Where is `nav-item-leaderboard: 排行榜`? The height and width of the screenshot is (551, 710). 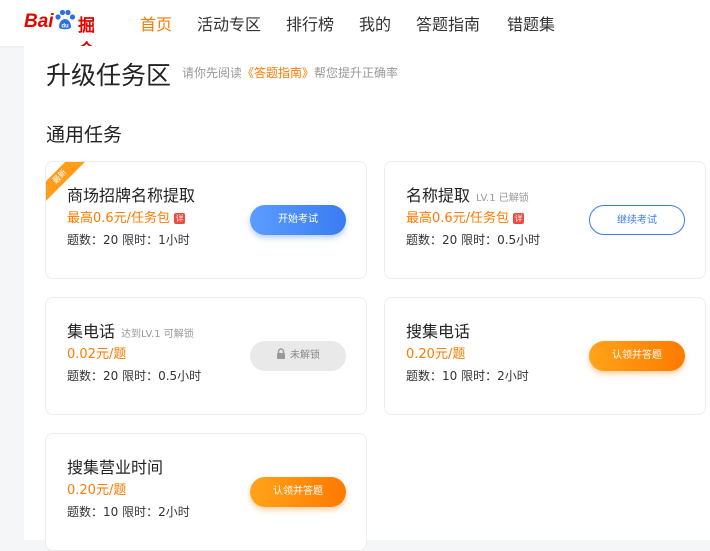 nav-item-leaderboard: 排行榜 is located at coordinates (310, 23).